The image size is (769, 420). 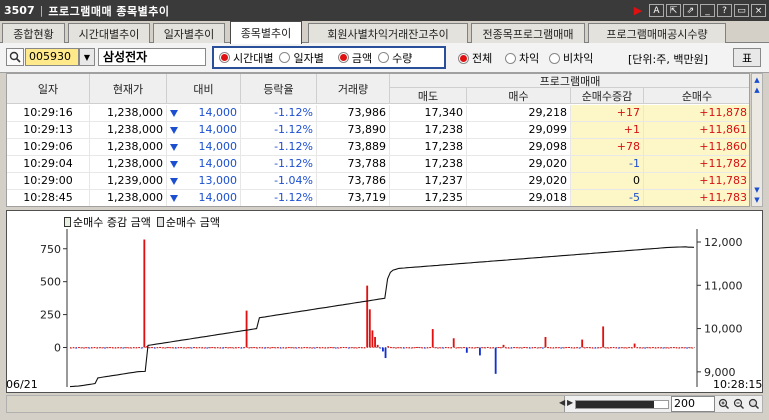 What do you see at coordinates (174, 164) in the screenshot?
I see `down-arrow-icon` at bounding box center [174, 164].